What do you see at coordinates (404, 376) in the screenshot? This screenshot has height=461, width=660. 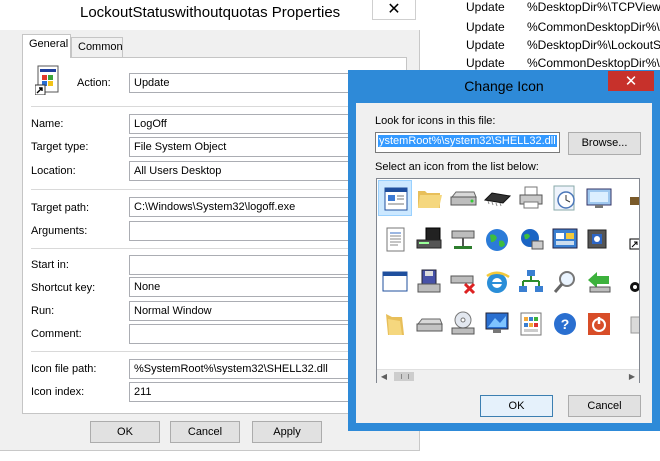 I see `scroll-thumb` at bounding box center [404, 376].